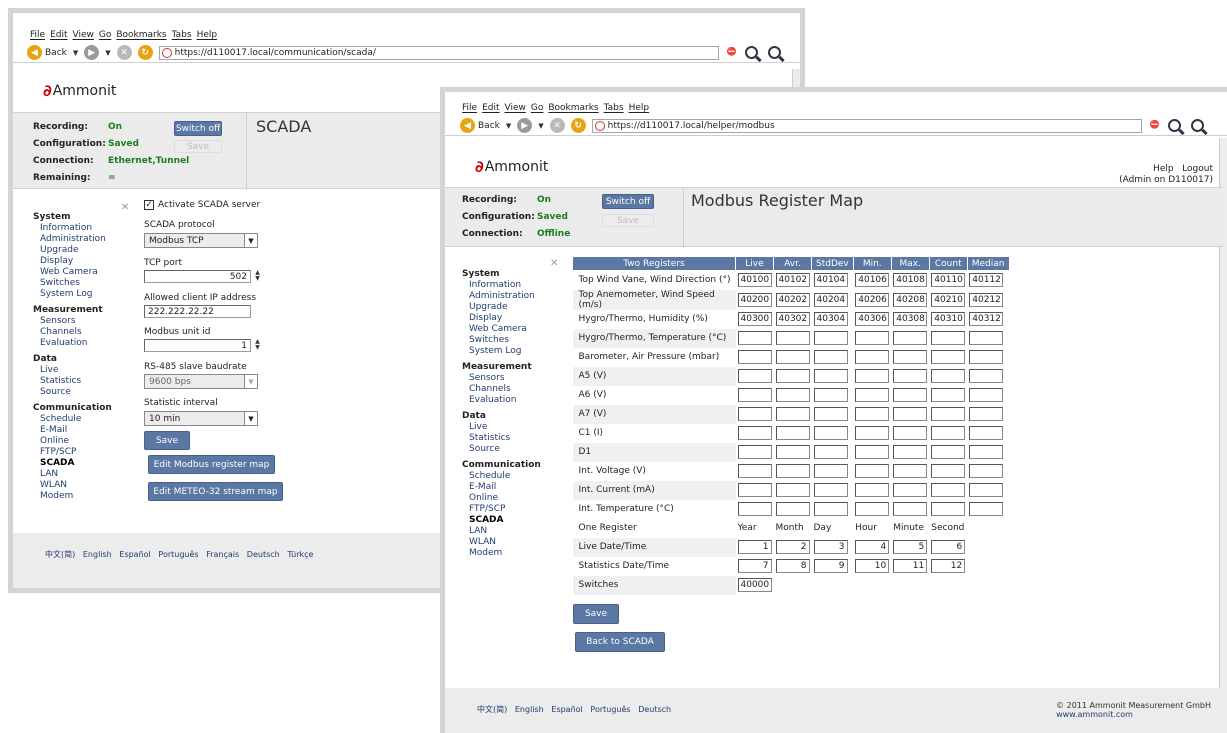  I want to click on date-register-input: 9, so click(830, 566).